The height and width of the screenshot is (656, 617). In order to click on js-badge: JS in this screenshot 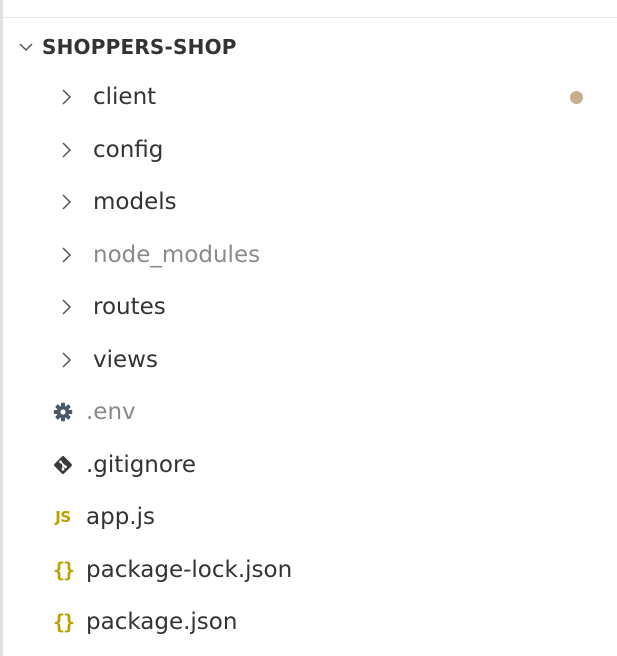, I will do `click(63, 517)`.